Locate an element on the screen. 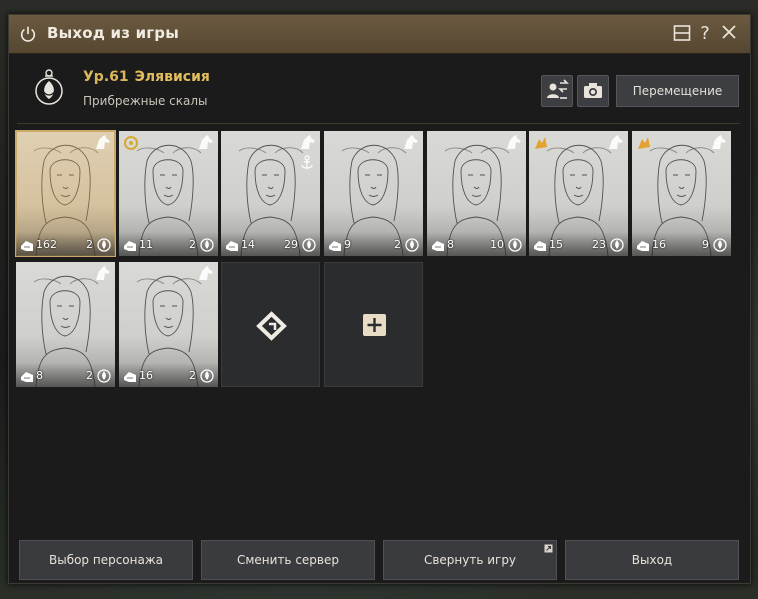  add-slot-button is located at coordinates (373, 324).